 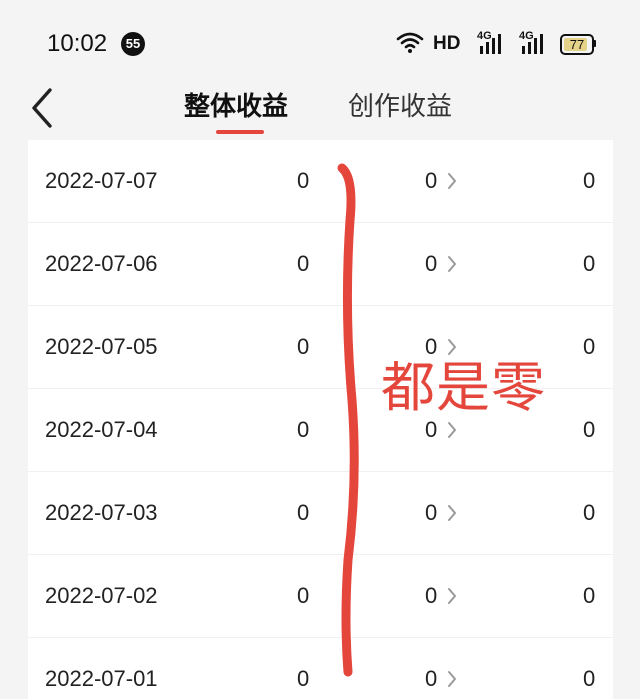 What do you see at coordinates (532, 44) in the screenshot?
I see `signal-2-icon` at bounding box center [532, 44].